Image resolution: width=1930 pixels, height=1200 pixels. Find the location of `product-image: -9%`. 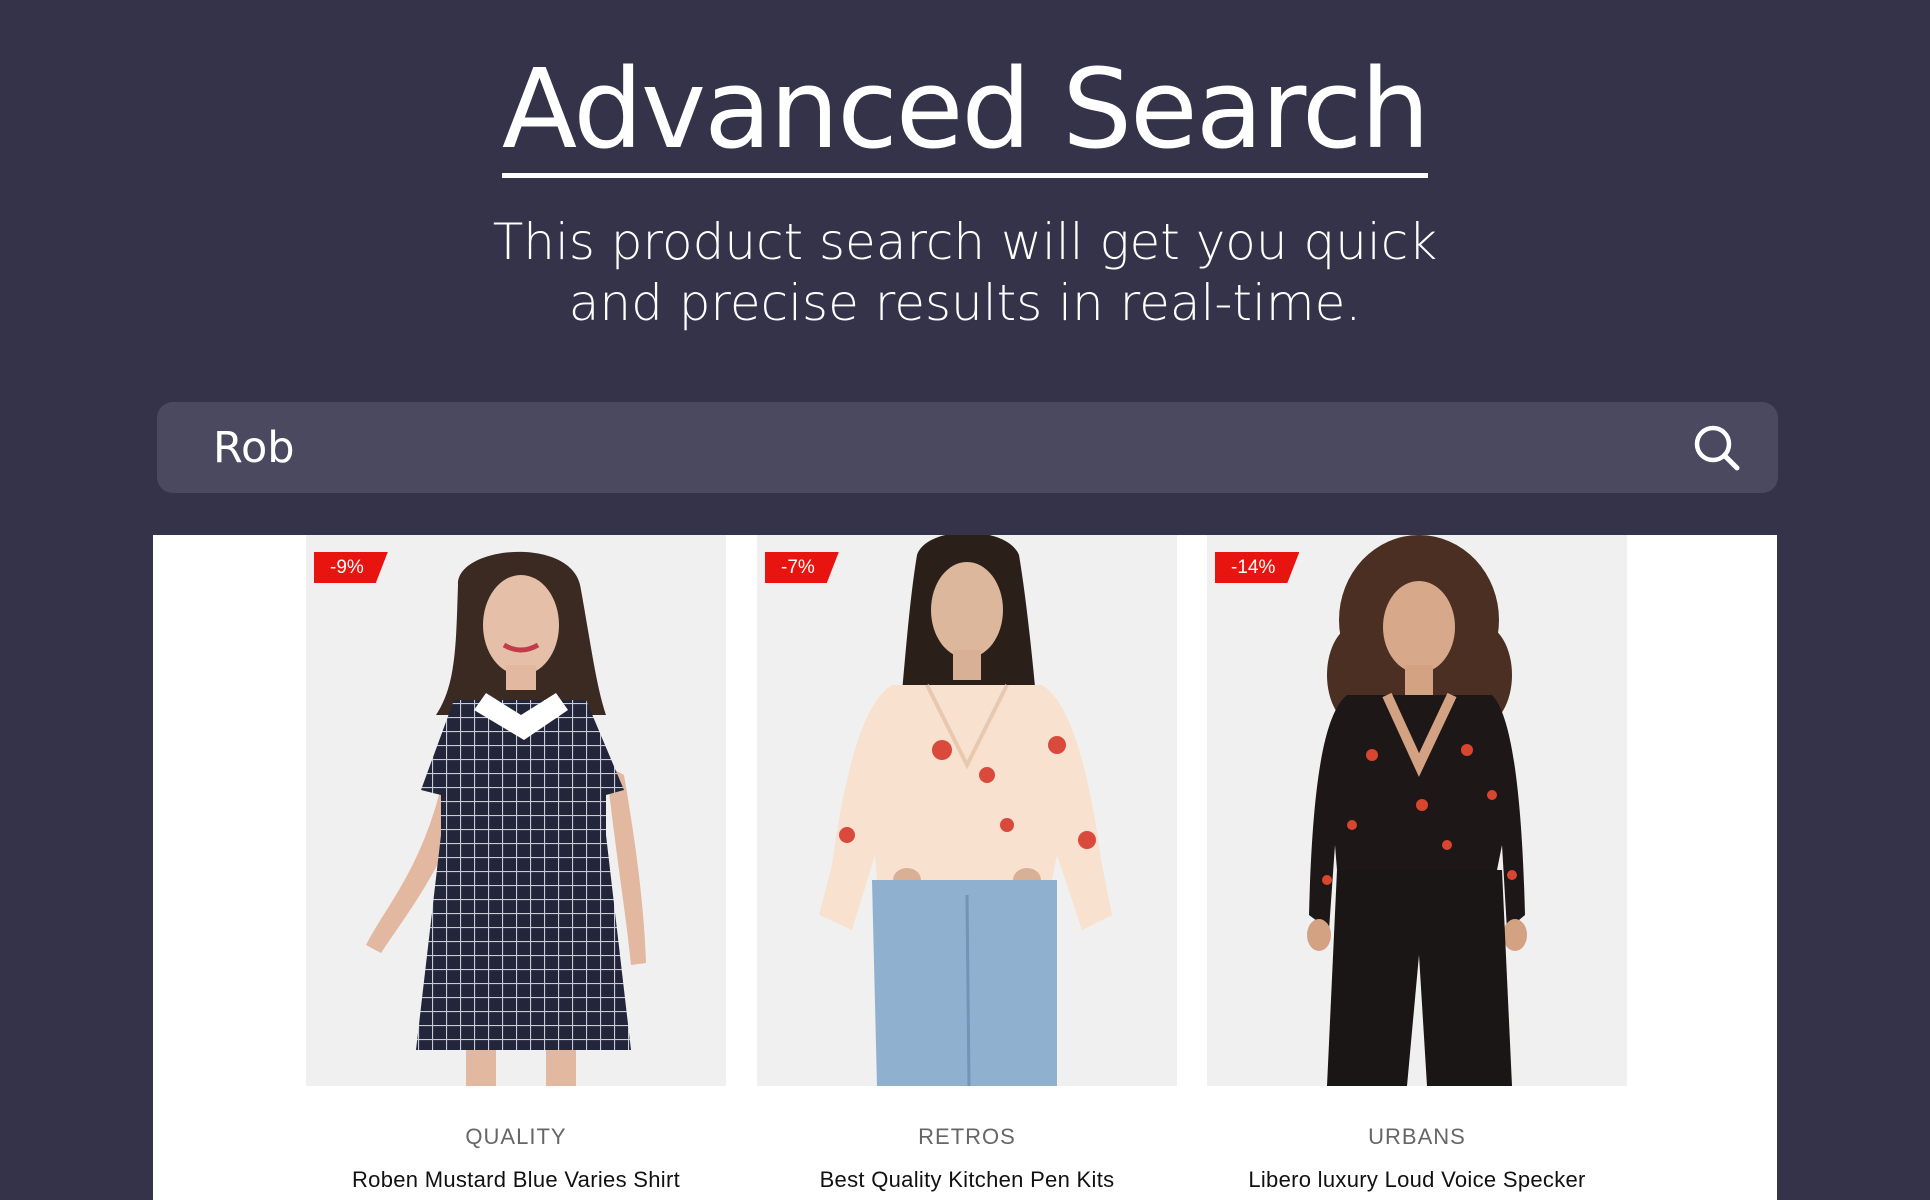

product-image: -9% is located at coordinates (516, 810).